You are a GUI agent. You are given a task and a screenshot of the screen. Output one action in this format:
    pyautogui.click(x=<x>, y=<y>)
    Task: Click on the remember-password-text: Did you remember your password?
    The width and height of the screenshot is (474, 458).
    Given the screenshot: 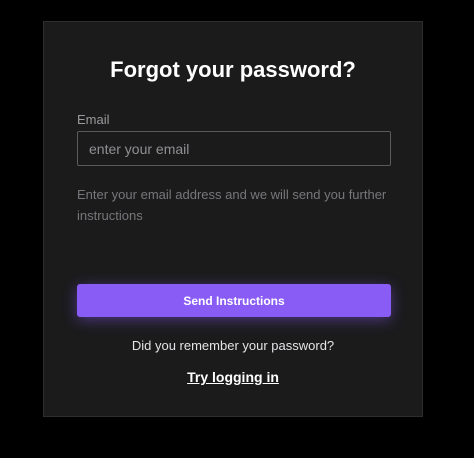 What is the action you would take?
    pyautogui.click(x=233, y=345)
    